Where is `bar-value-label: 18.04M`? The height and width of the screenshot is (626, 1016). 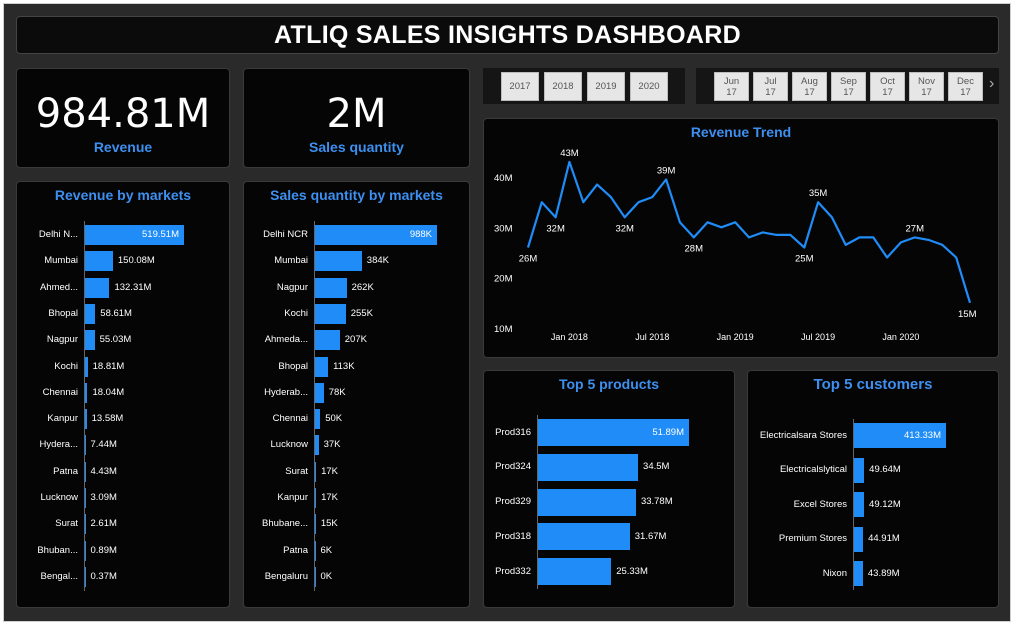
bar-value-label: 18.04M is located at coordinates (108, 392).